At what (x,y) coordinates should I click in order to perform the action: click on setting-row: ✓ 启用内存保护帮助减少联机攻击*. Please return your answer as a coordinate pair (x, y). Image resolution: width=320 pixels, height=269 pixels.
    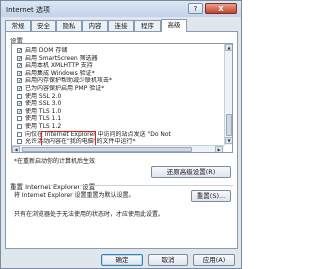
    Looking at the image, I should click on (118, 80).